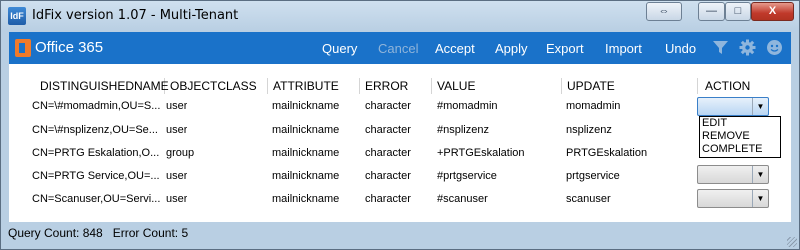  What do you see at coordinates (630, 86) in the screenshot?
I see `column-header-update: UPDATE` at bounding box center [630, 86].